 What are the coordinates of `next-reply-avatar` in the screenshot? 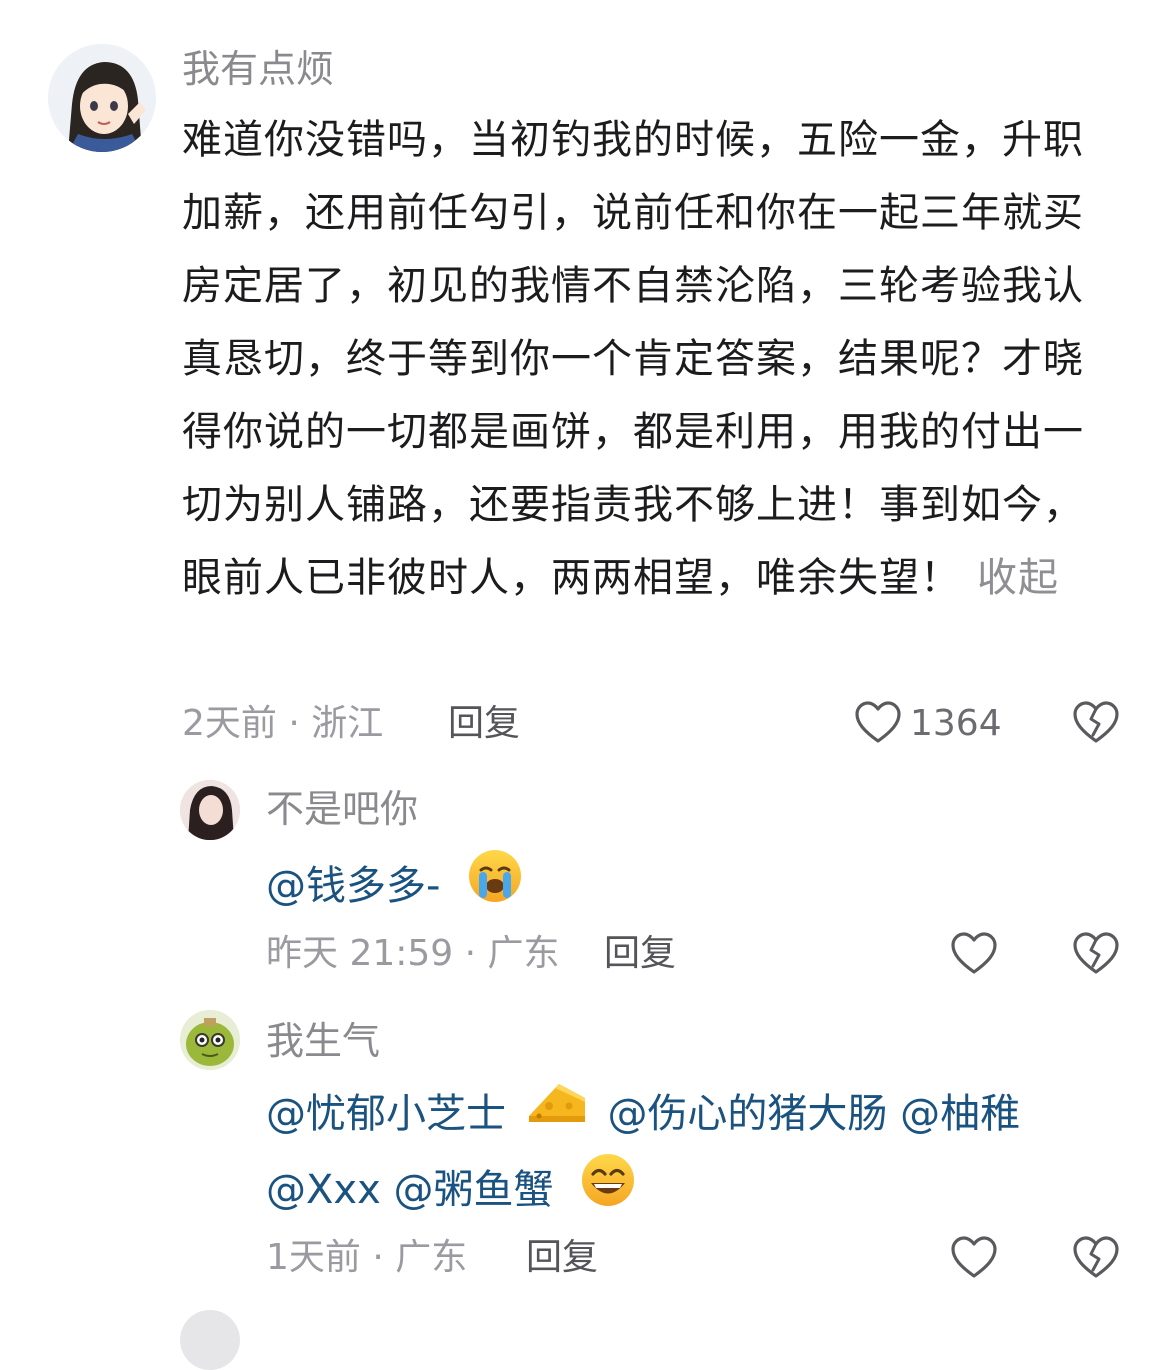 It's located at (210, 1340).